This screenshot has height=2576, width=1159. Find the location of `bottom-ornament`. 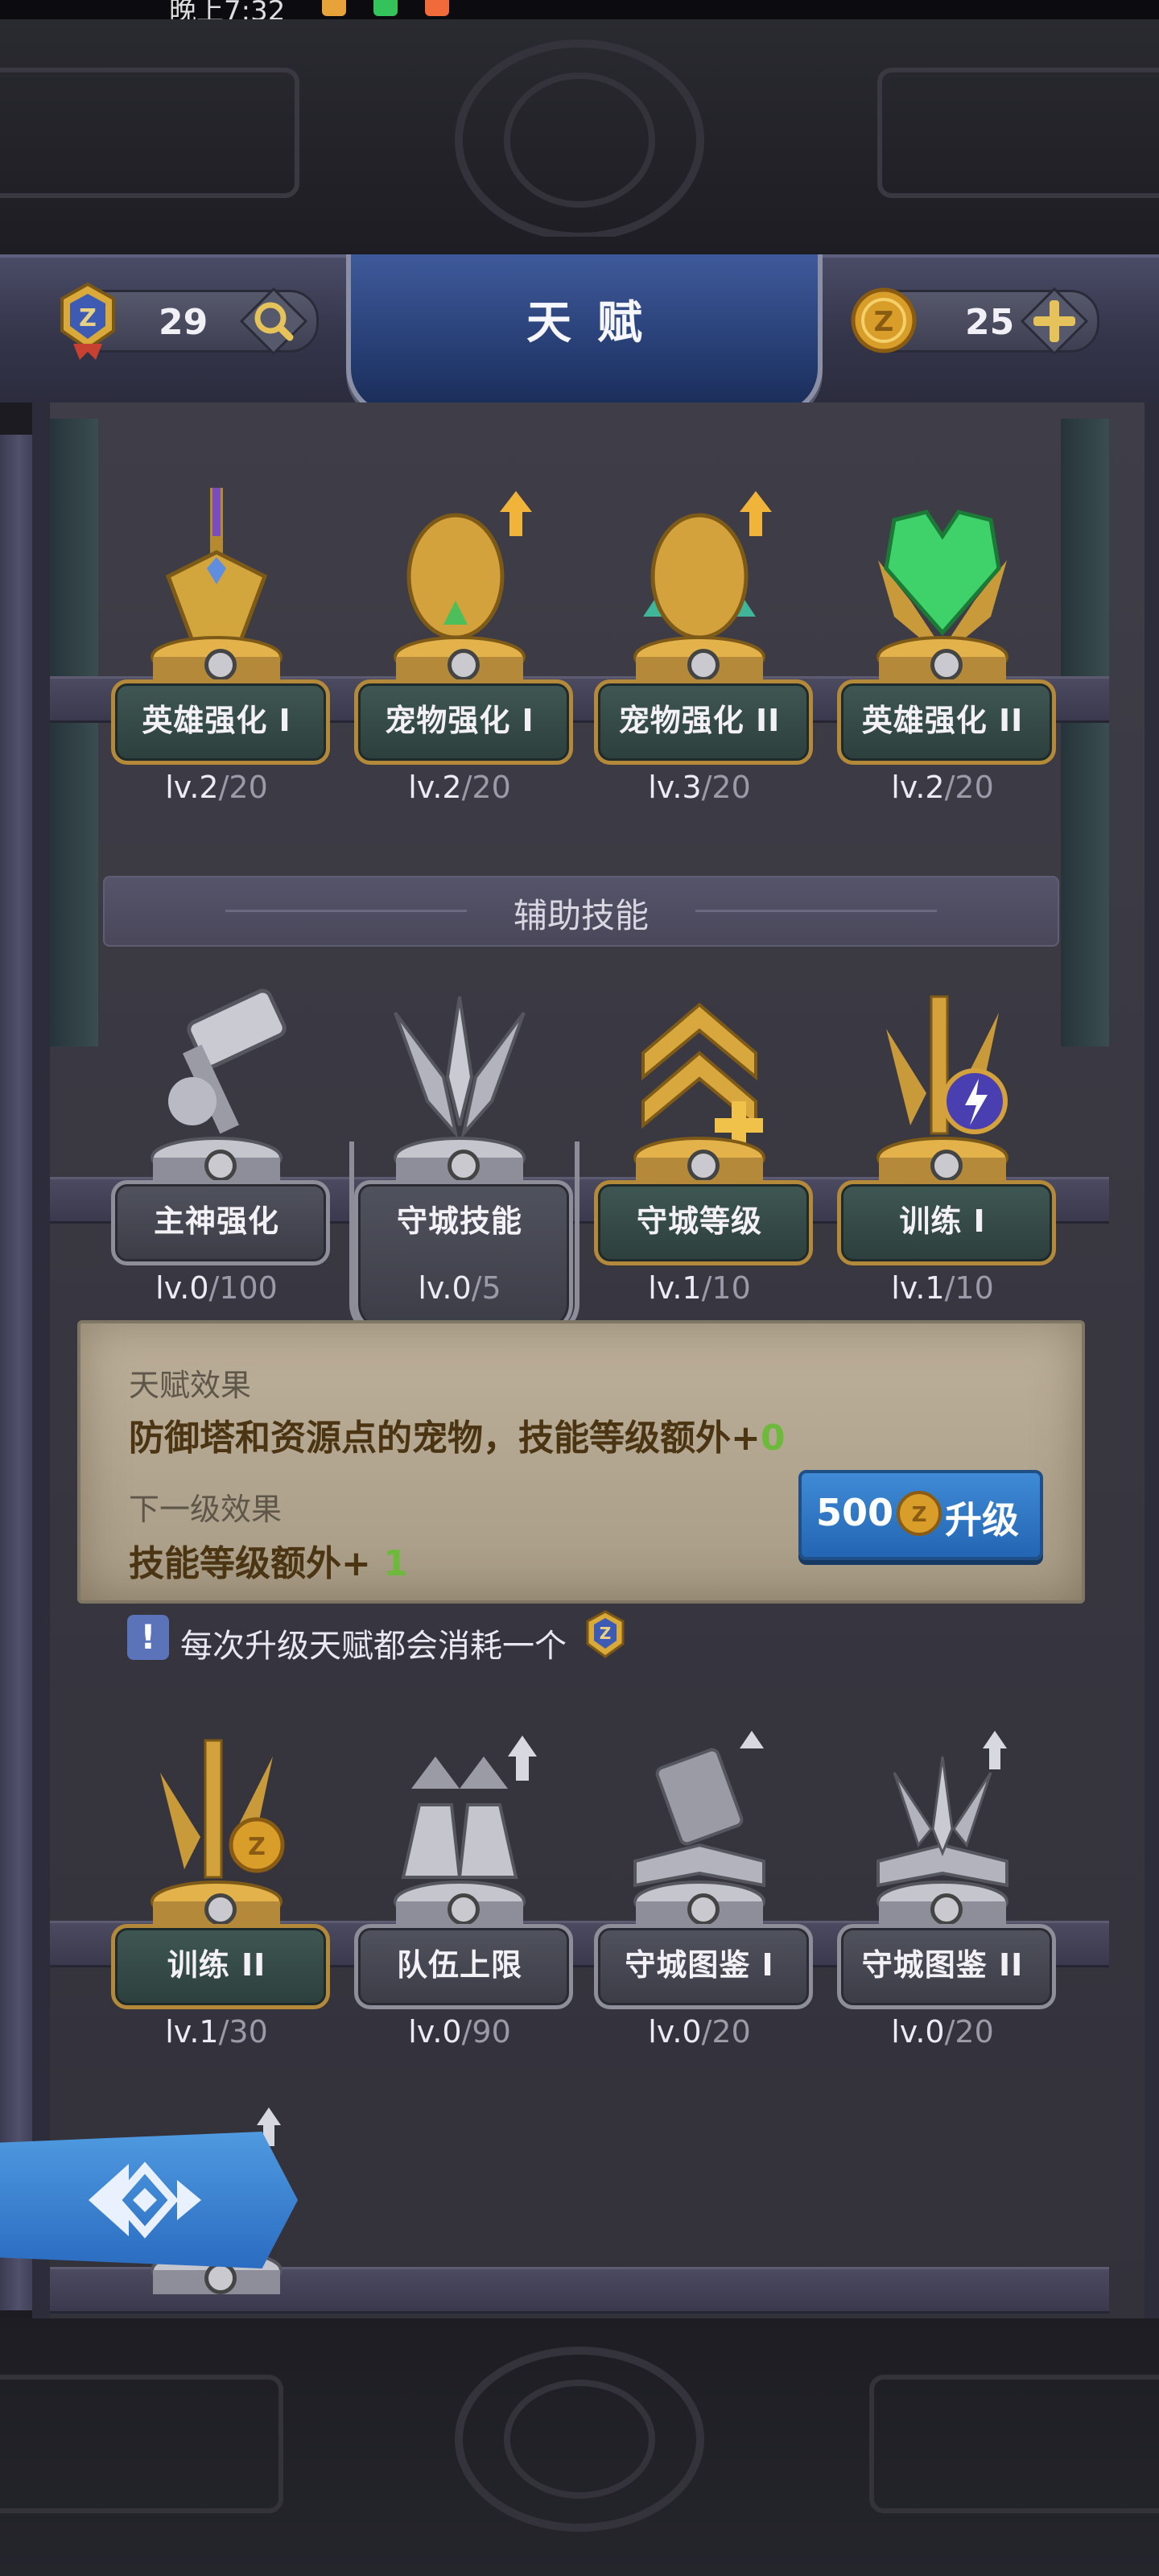

bottom-ornament is located at coordinates (579, 2447).